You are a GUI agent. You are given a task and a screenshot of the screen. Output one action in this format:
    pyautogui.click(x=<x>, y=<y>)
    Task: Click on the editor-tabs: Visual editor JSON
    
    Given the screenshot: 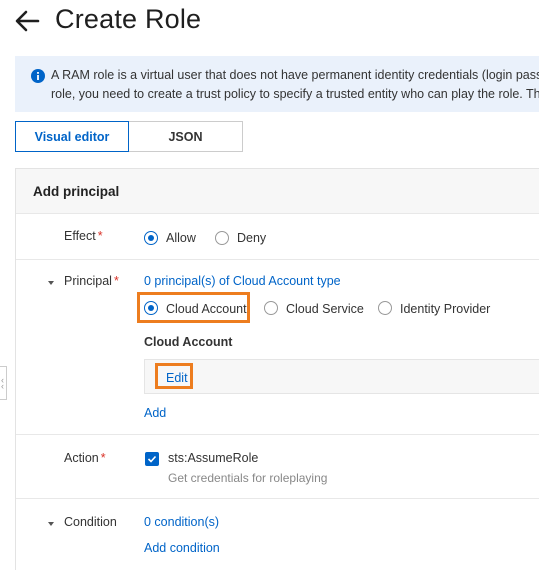 What is the action you would take?
    pyautogui.click(x=129, y=136)
    